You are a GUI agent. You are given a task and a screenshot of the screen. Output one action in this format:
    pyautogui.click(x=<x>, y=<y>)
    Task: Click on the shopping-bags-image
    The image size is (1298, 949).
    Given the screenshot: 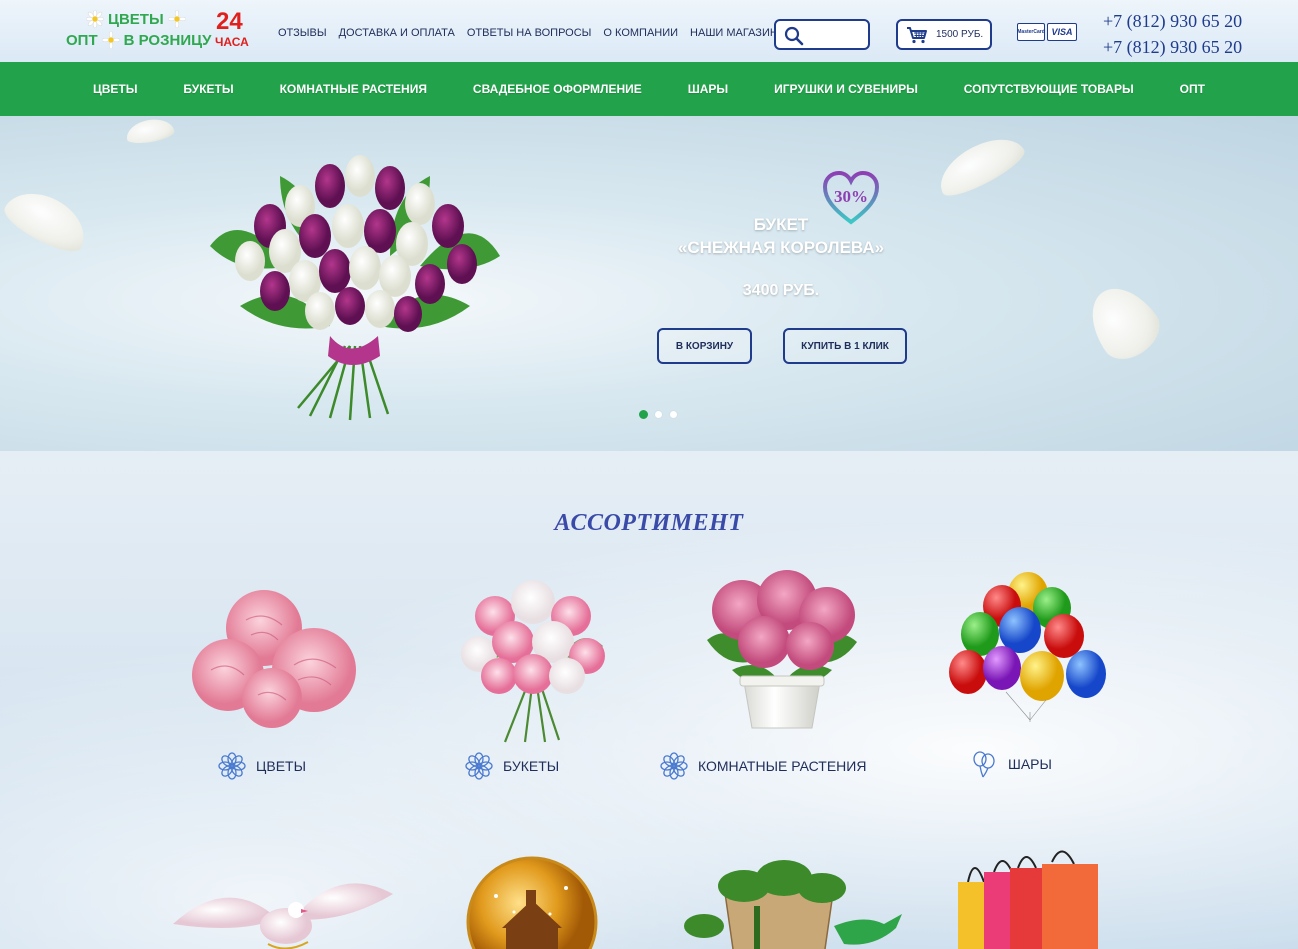 What is the action you would take?
    pyautogui.click(x=1028, y=899)
    